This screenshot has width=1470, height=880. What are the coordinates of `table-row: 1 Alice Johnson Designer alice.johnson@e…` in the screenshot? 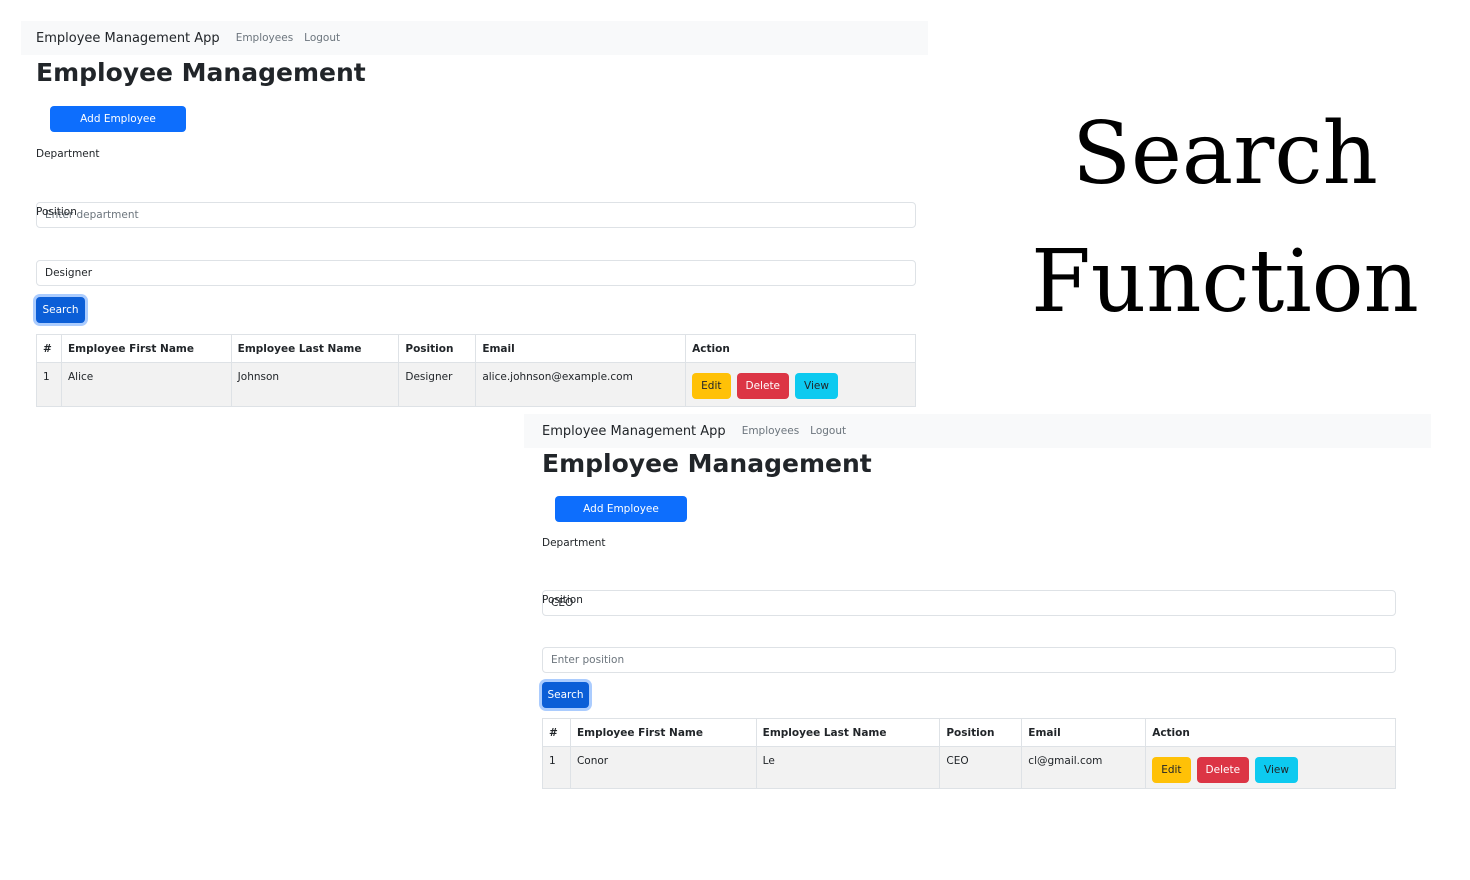 It's located at (476, 384).